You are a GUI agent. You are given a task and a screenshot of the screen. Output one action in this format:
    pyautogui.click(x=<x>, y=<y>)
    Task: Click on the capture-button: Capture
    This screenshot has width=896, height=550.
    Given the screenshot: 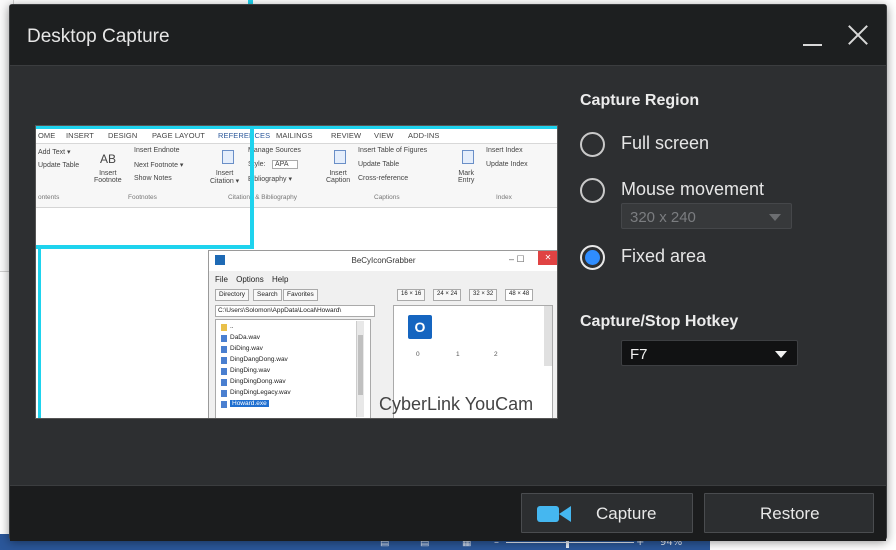 What is the action you would take?
    pyautogui.click(x=607, y=513)
    